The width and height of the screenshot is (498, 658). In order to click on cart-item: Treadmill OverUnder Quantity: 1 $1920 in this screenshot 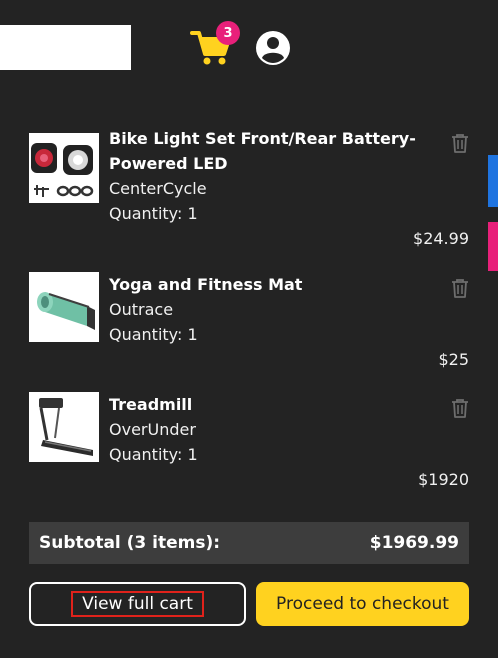, I will do `click(249, 446)`.